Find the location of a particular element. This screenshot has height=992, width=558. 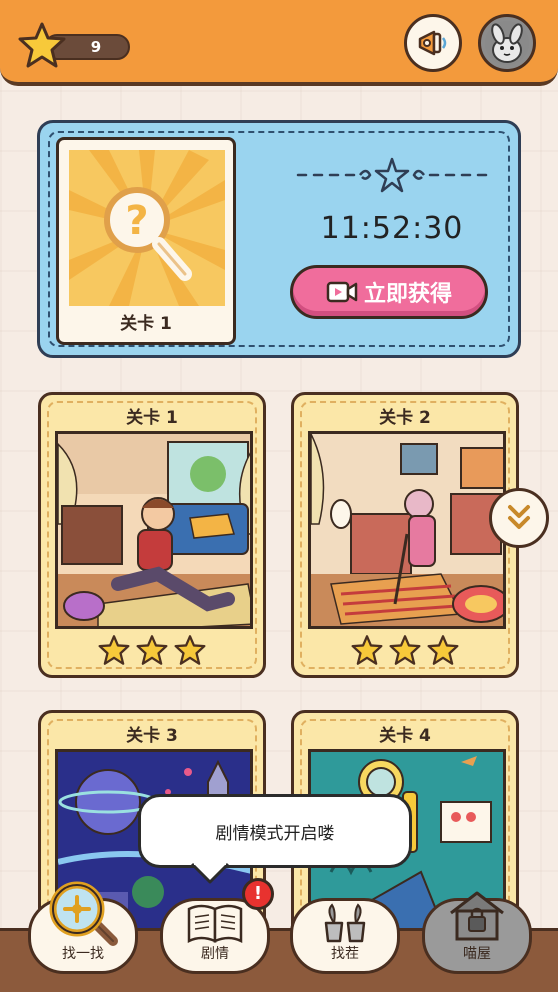

nav-spot-difference-button: 找茬 is located at coordinates (345, 936).